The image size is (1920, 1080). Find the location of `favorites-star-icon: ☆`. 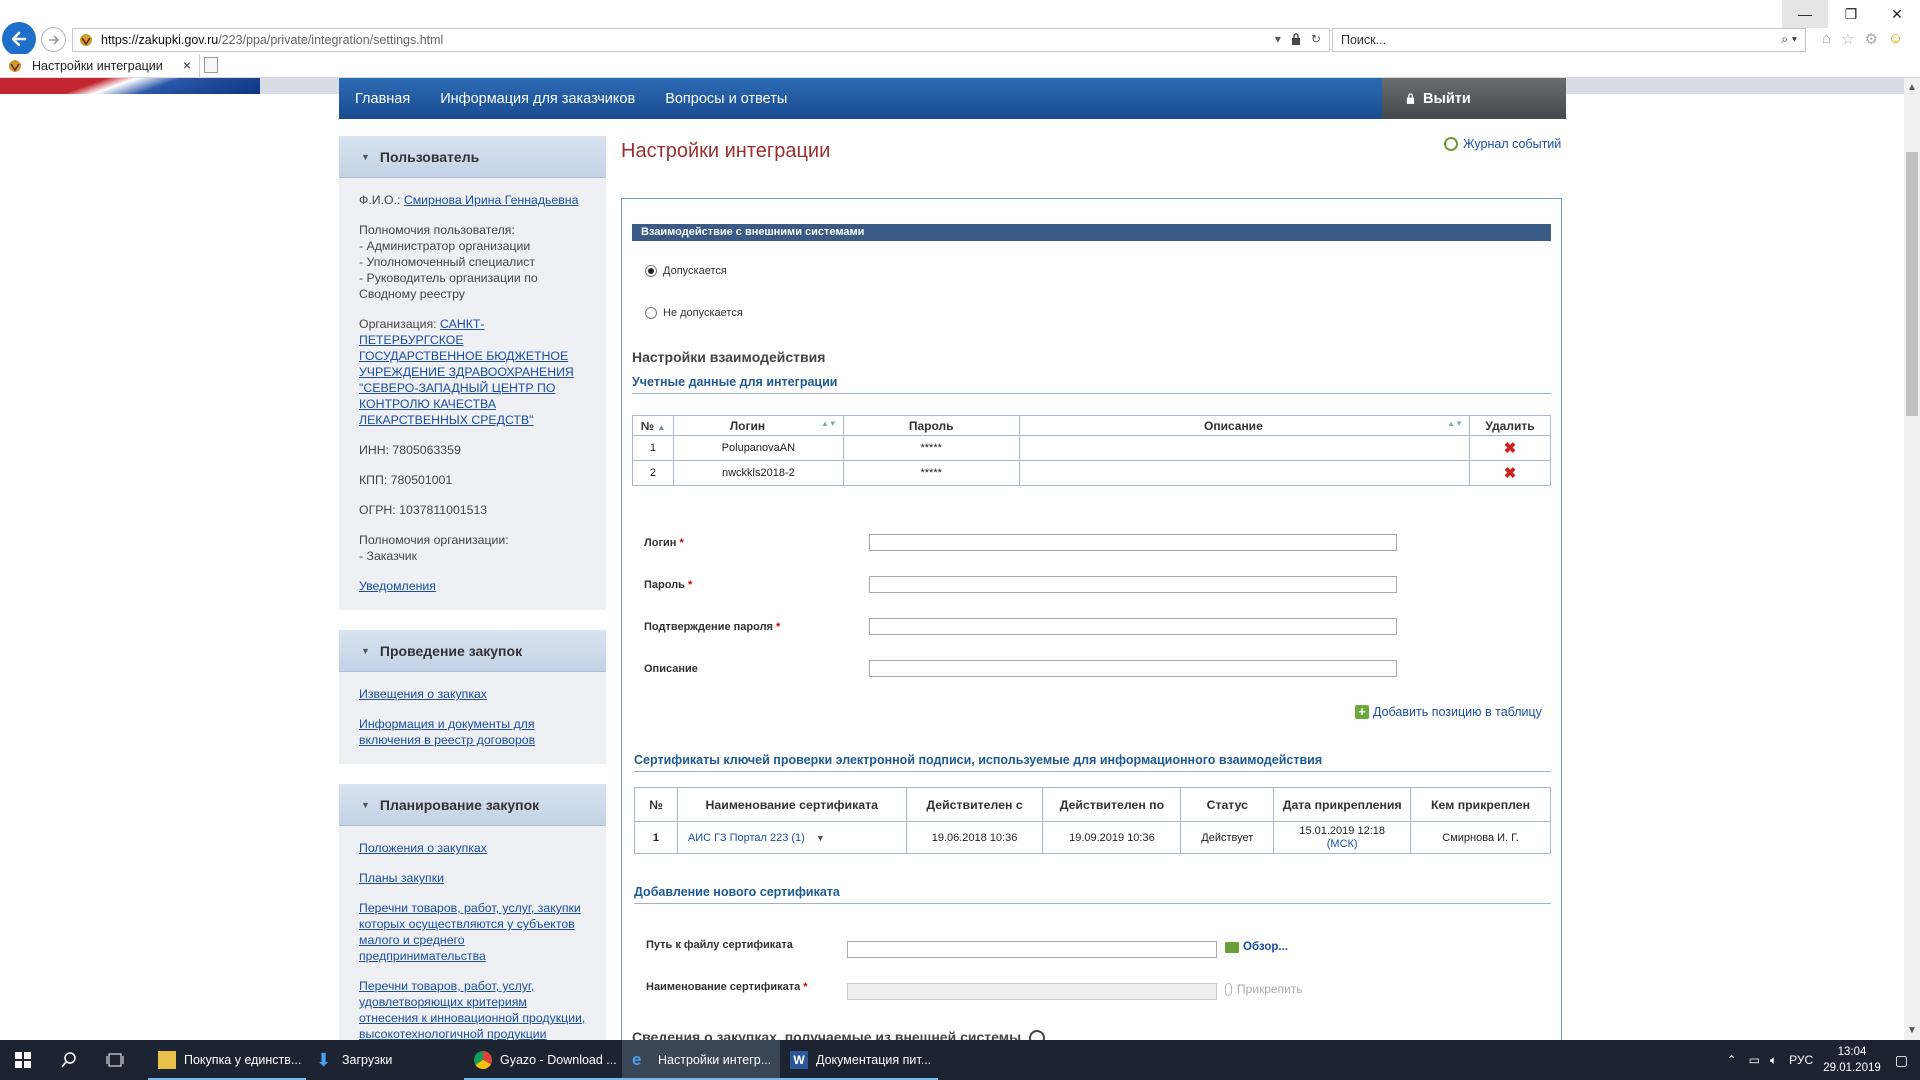

favorites-star-icon: ☆ is located at coordinates (1847, 39).